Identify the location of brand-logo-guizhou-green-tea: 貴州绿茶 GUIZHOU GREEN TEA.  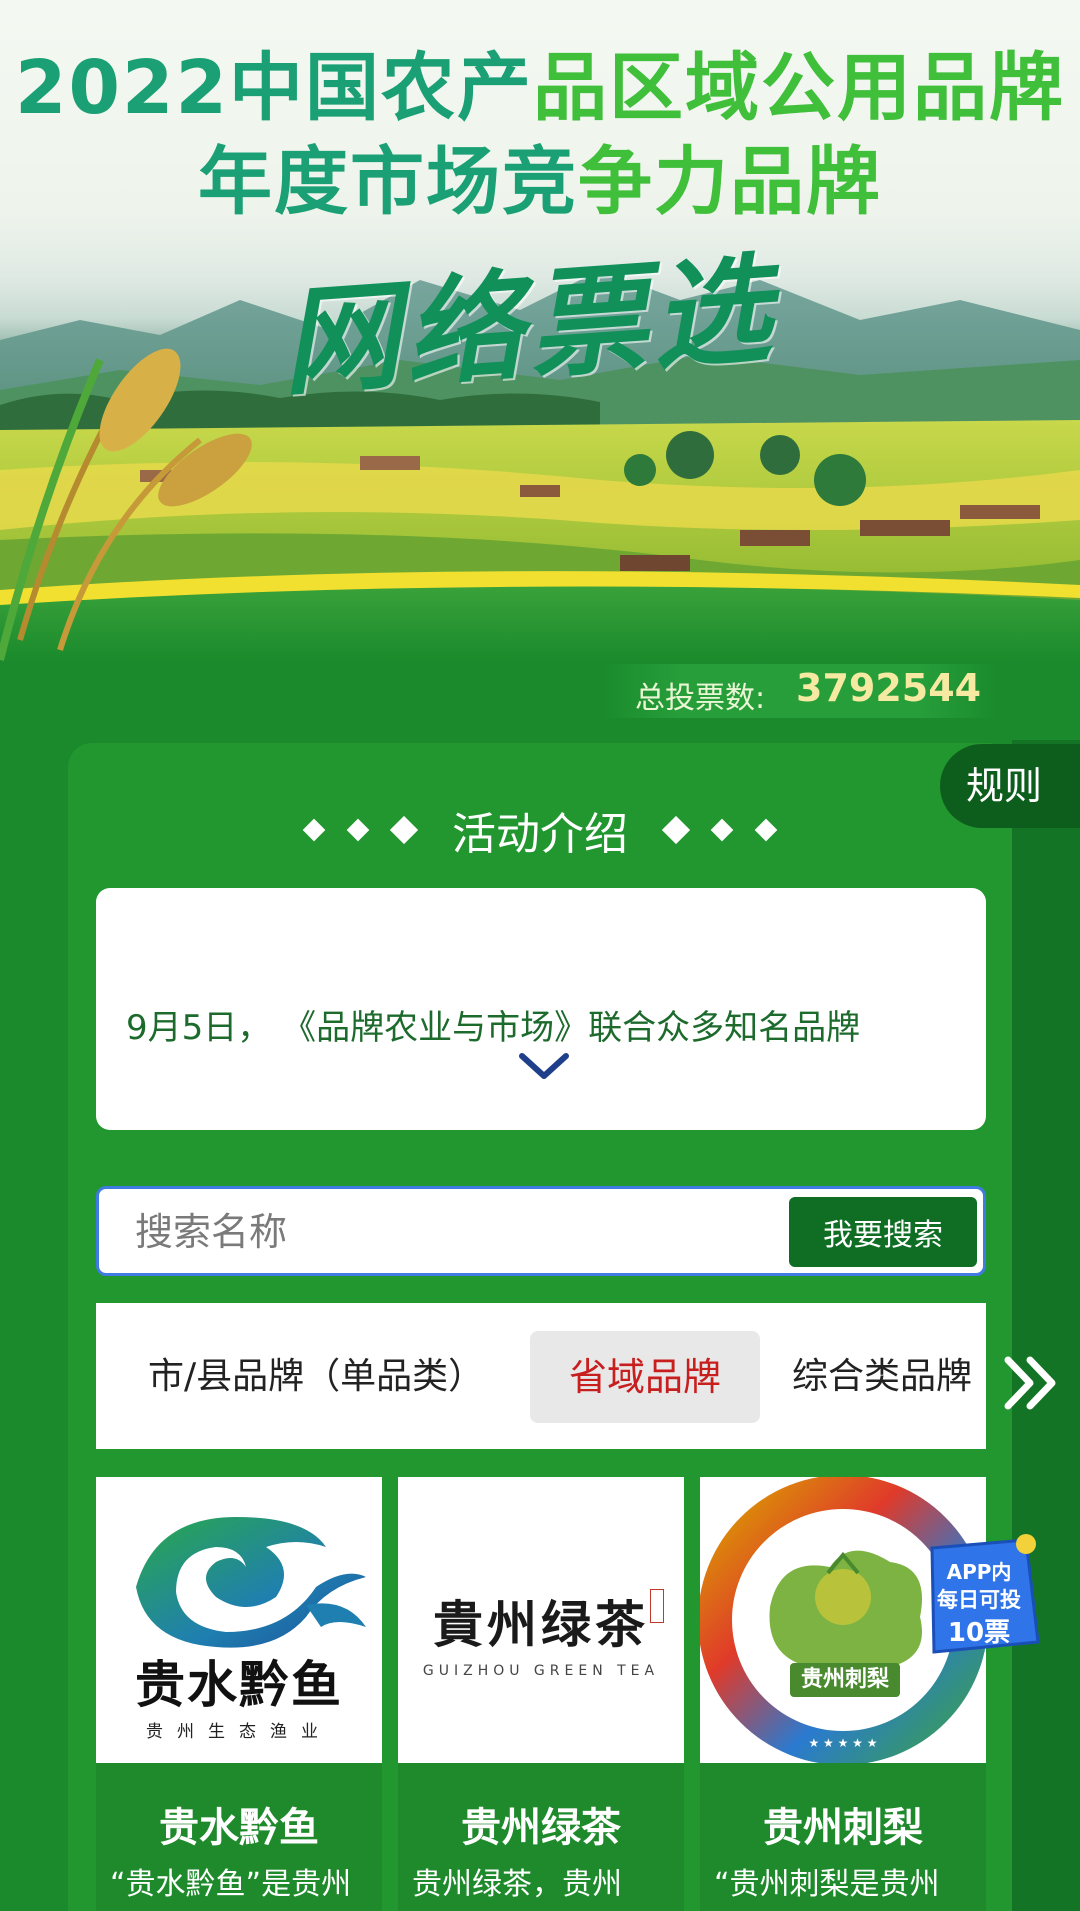
(541, 1620).